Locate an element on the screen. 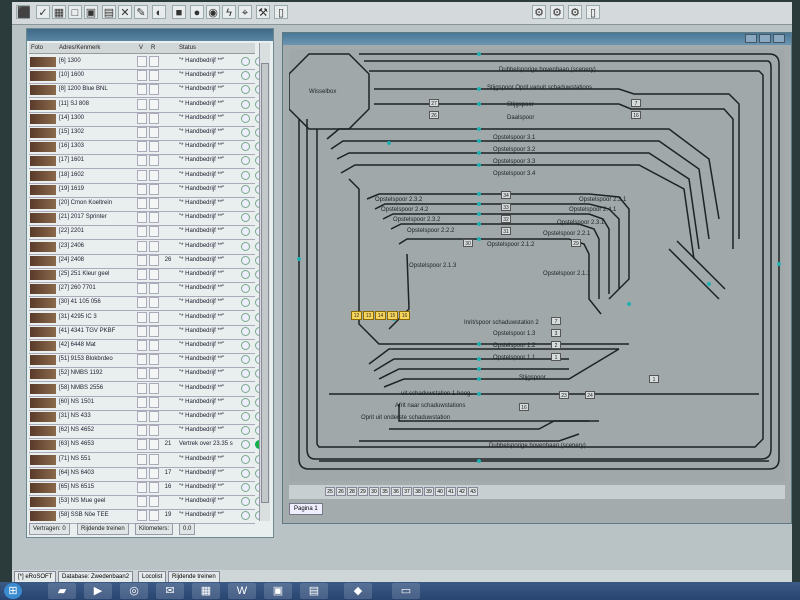 The image size is (800, 600). block-number: 32 is located at coordinates (506, 219).